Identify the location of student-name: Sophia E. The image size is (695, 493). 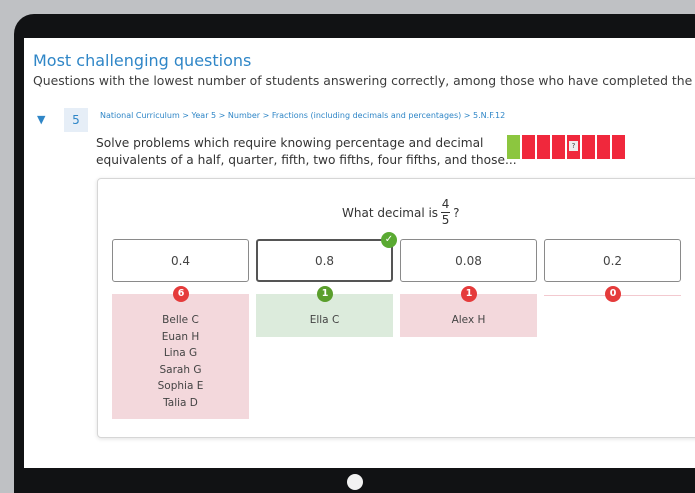
(180, 386).